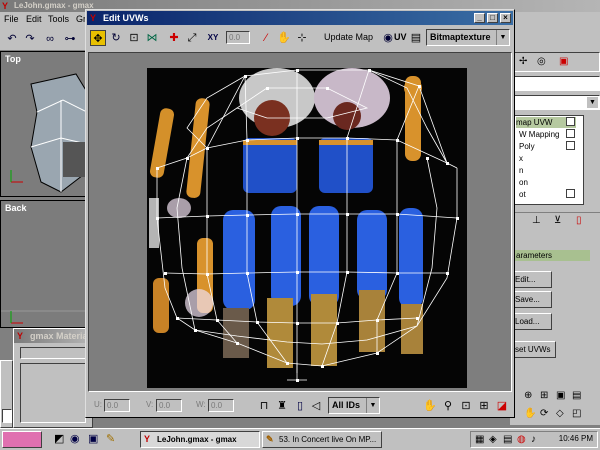  What do you see at coordinates (576, 395) in the screenshot?
I see `zoom-extents-all-icon: ▤` at bounding box center [576, 395].